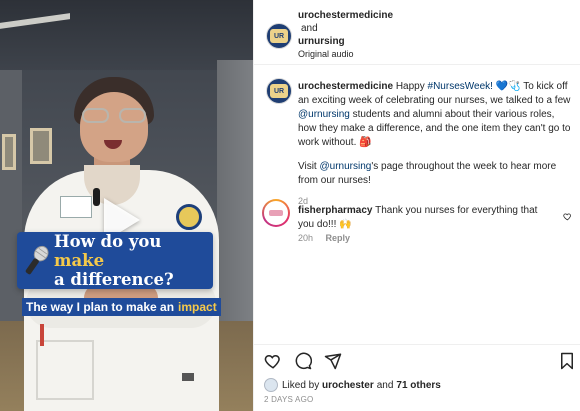 Image resolution: width=580 pixels, height=411 pixels. I want to click on lapel-microphone, so click(96, 197).